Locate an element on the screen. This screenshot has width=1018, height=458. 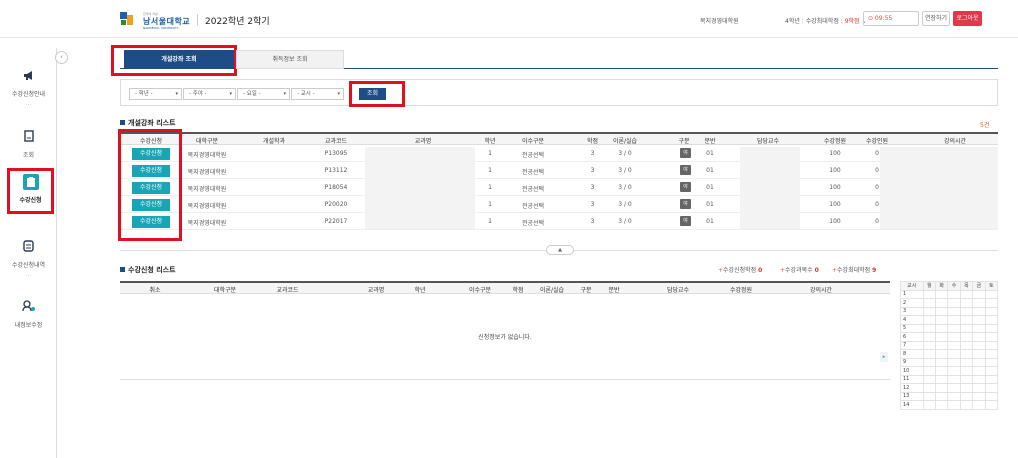
grade-label: 4학년 is located at coordinates (792, 21).